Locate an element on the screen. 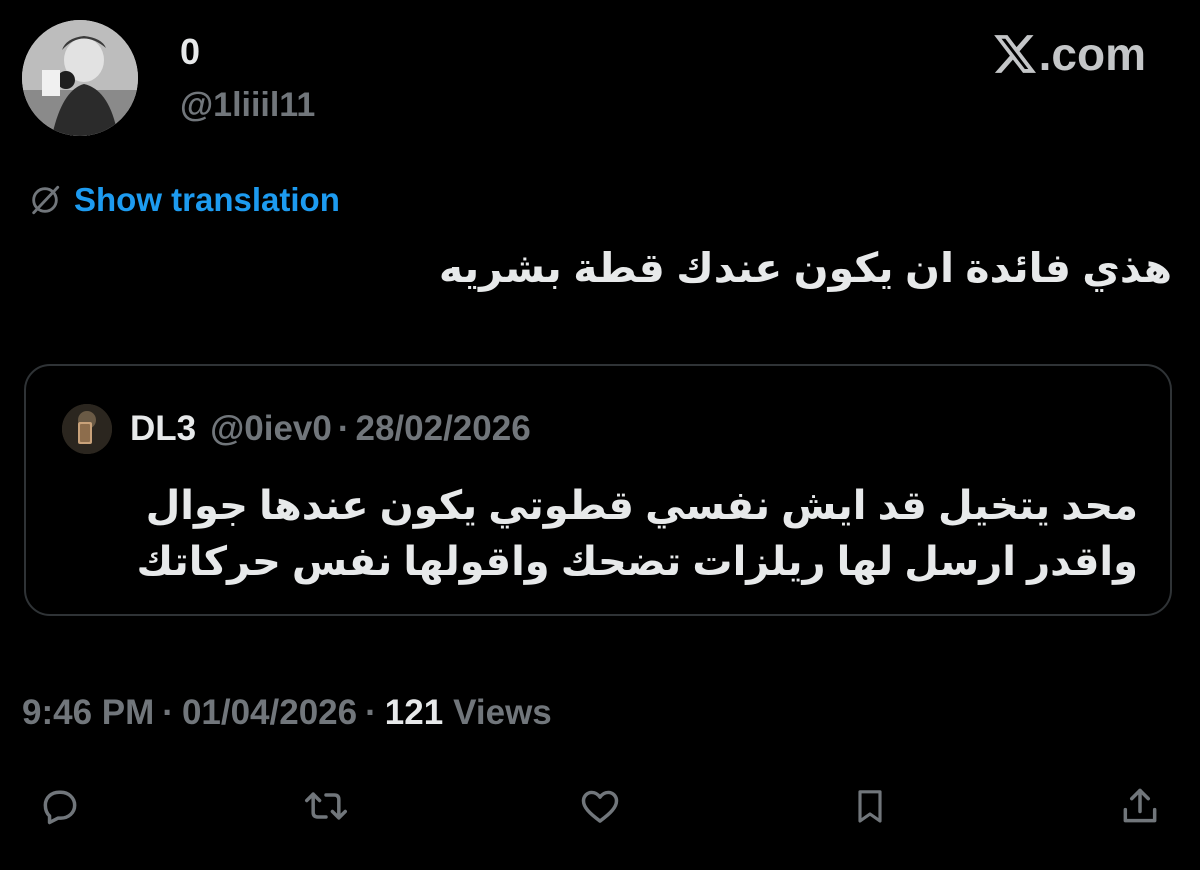  share-button is located at coordinates (1140, 806).